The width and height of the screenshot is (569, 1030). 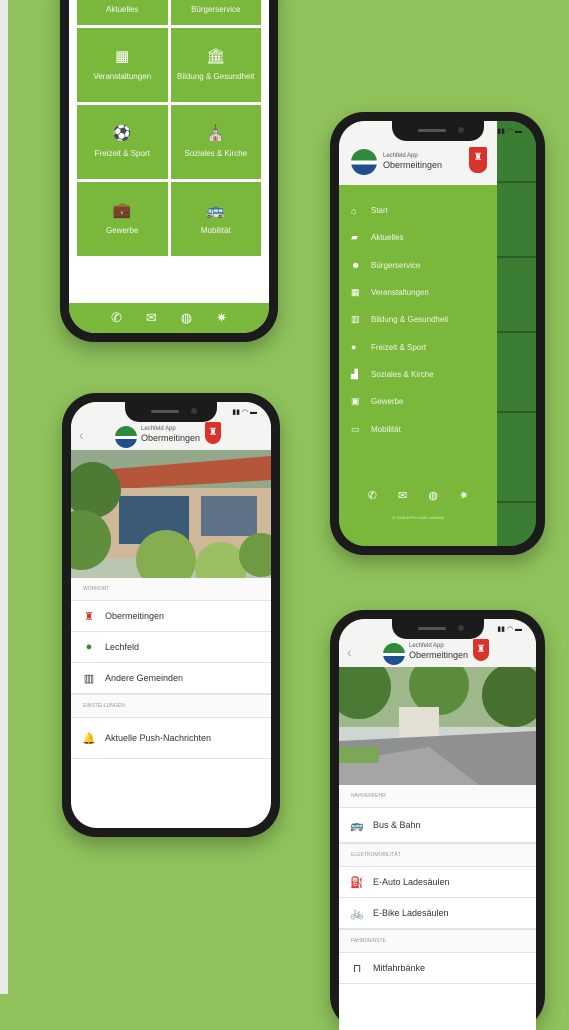 I want to click on soccer-ball-icon: ●, so click(x=354, y=347).